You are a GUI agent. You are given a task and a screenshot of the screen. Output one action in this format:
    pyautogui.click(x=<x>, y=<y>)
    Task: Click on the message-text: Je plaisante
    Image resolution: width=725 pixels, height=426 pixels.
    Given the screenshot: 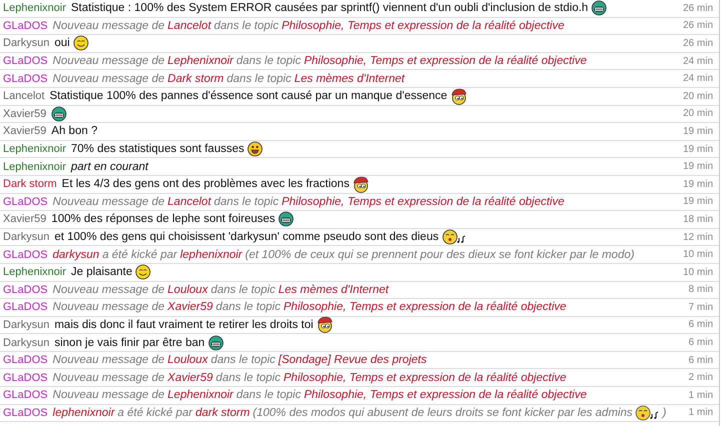 What is the action you would take?
    pyautogui.click(x=101, y=272)
    